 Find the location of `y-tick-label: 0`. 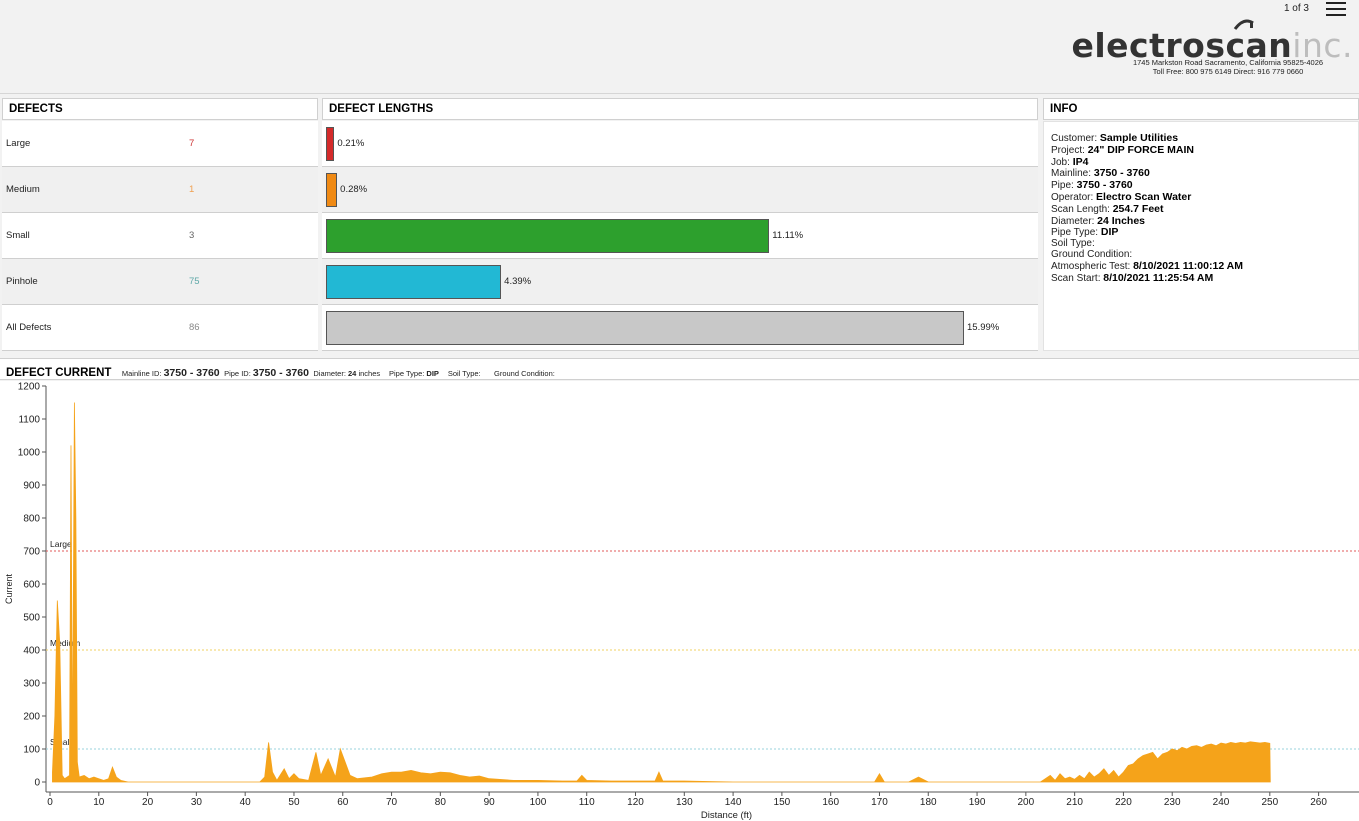

y-tick-label: 0 is located at coordinates (37, 783).